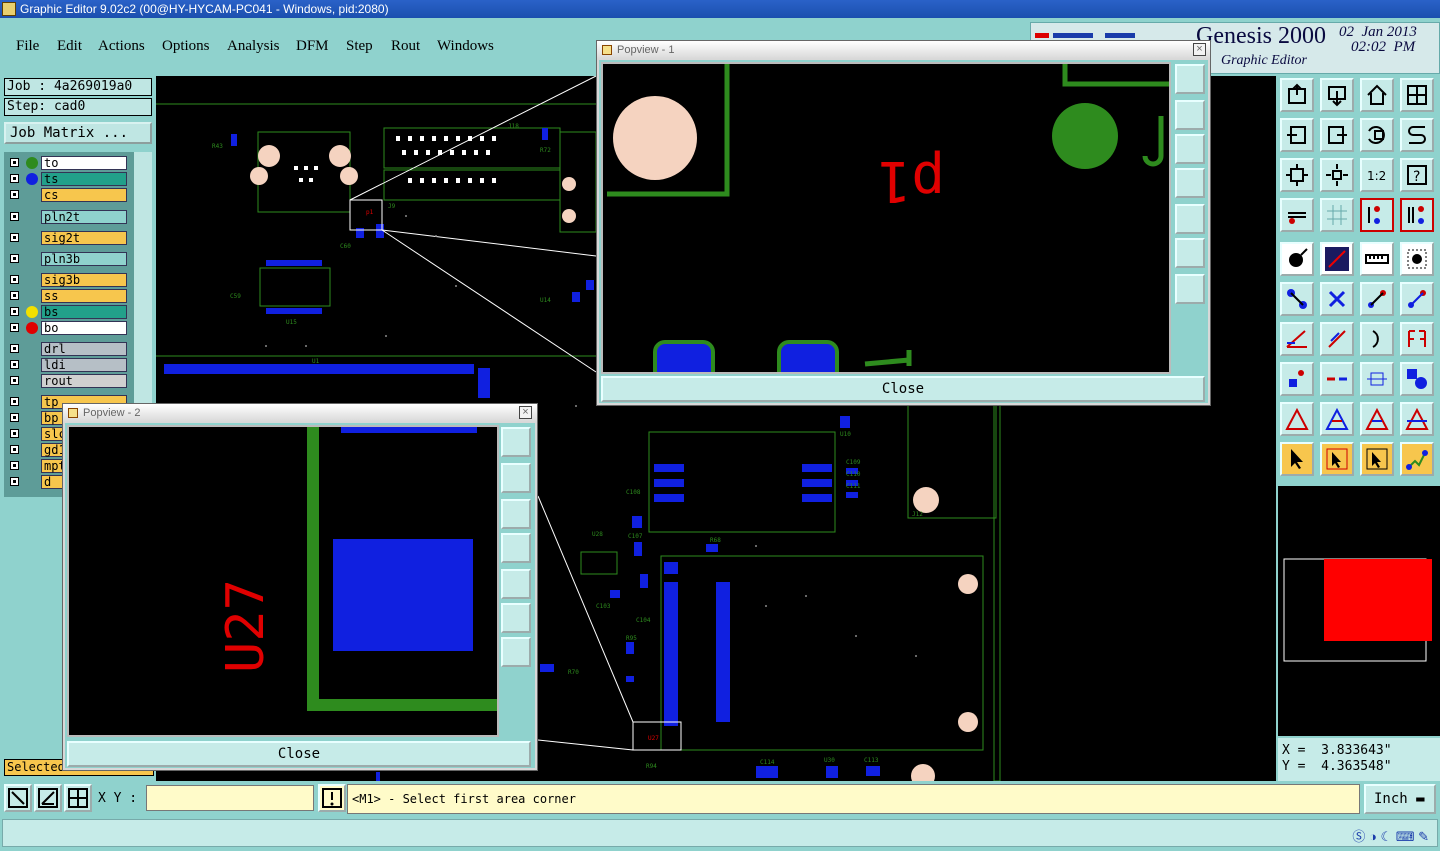 This screenshot has width=1440, height=851. Describe the element at coordinates (1377, 175) in the screenshot. I see `zoom-1-to-2-icon: 1:2` at that location.